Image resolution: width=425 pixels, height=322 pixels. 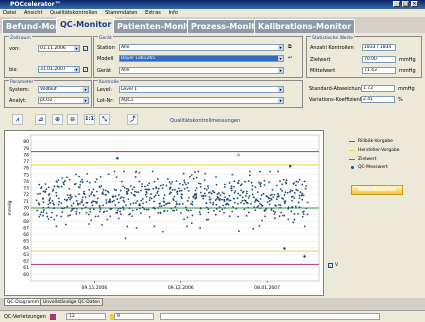 What do you see at coordinates (89, 119) in the screenshot?
I see `zoom-reset-button: 1:1` at bounding box center [89, 119].